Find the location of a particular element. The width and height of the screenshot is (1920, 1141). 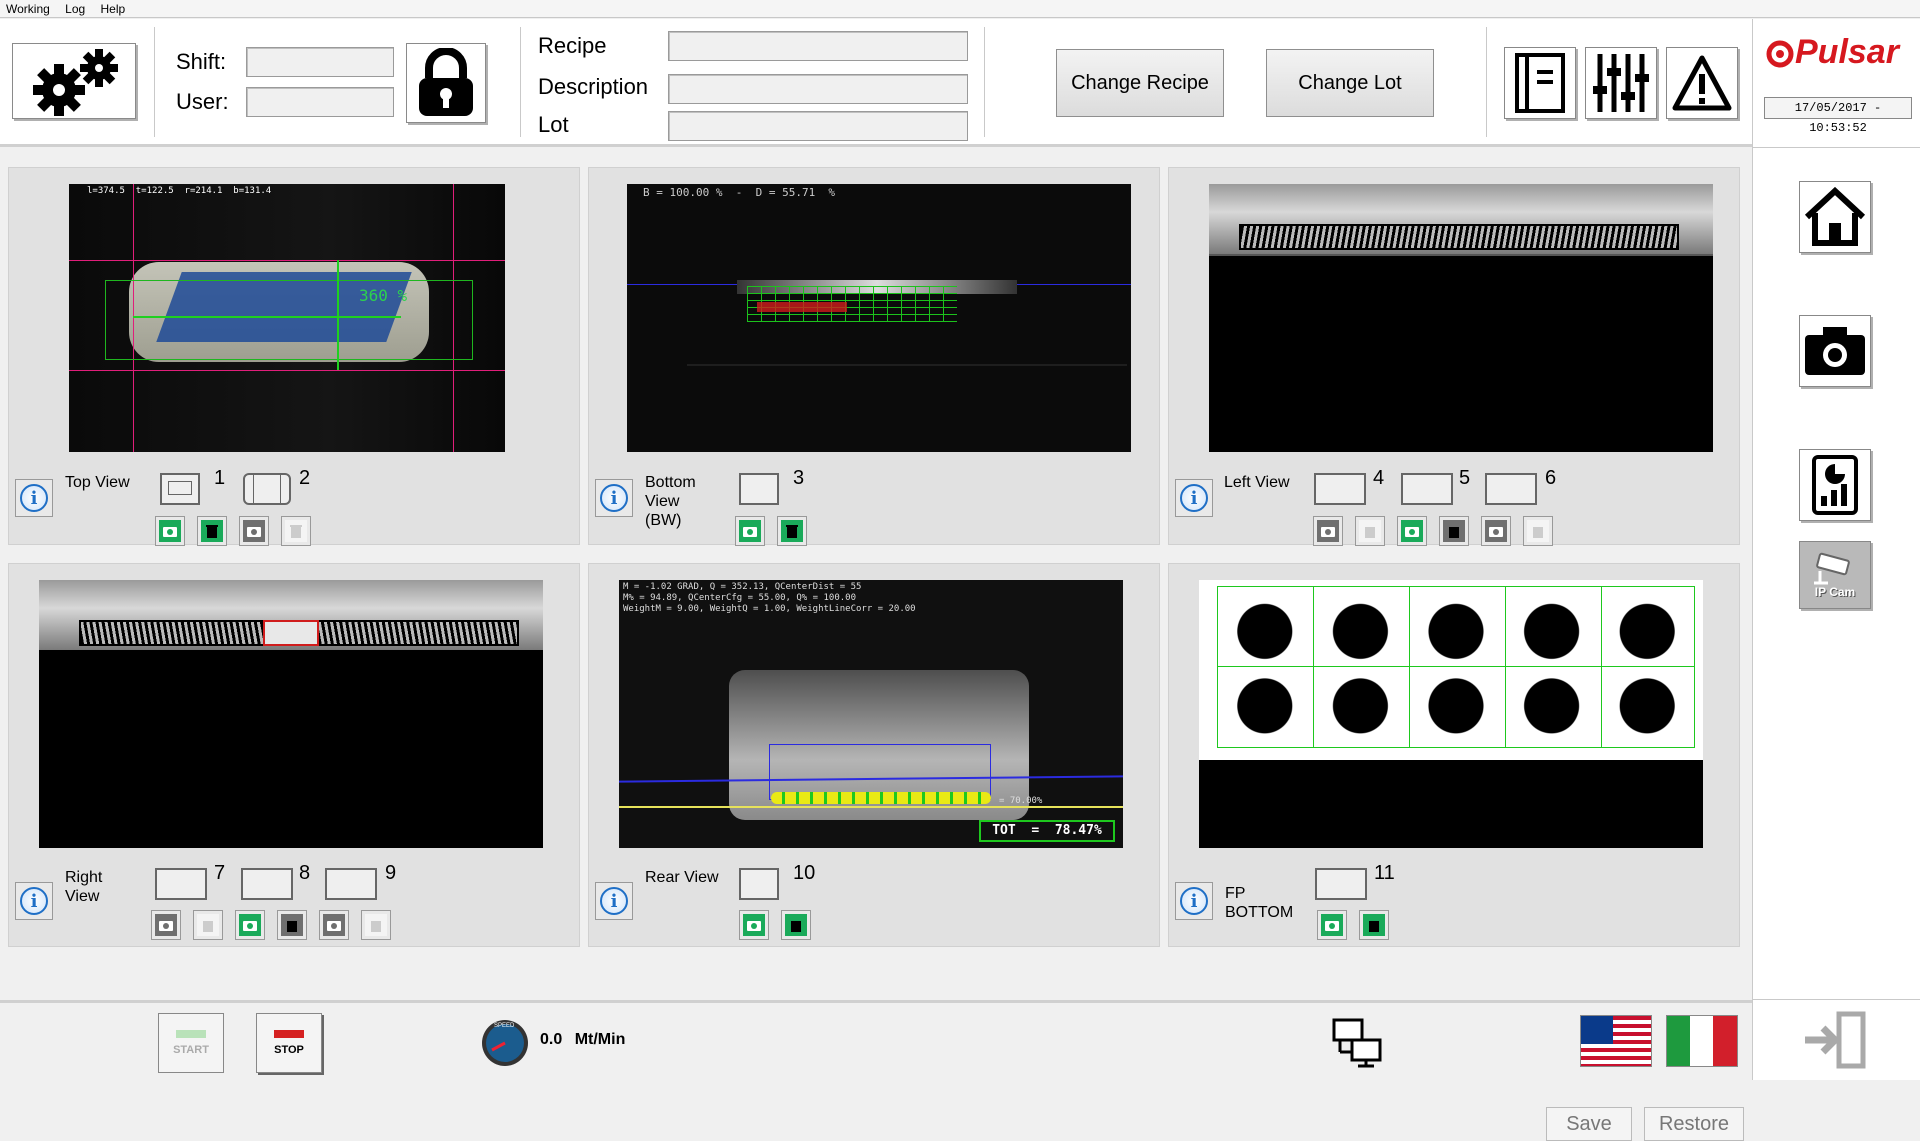

security-camera-icon is located at coordinates (1832, 568).